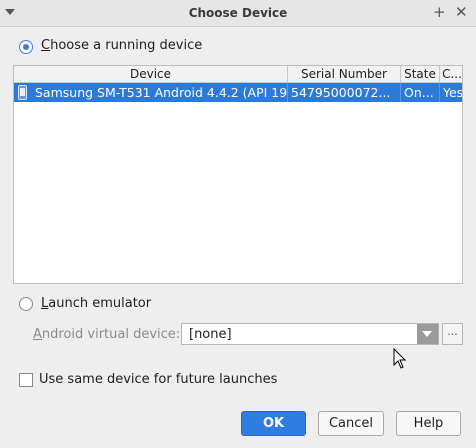  I want to click on title-bar: Choose Device + ✕, so click(238, 13).